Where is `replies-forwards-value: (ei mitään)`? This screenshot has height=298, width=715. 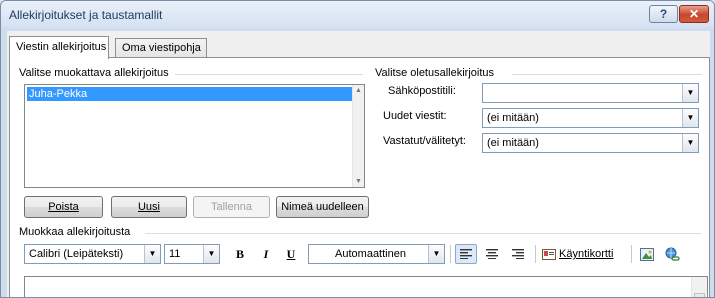 replies-forwards-value: (ei mitään) is located at coordinates (513, 143).